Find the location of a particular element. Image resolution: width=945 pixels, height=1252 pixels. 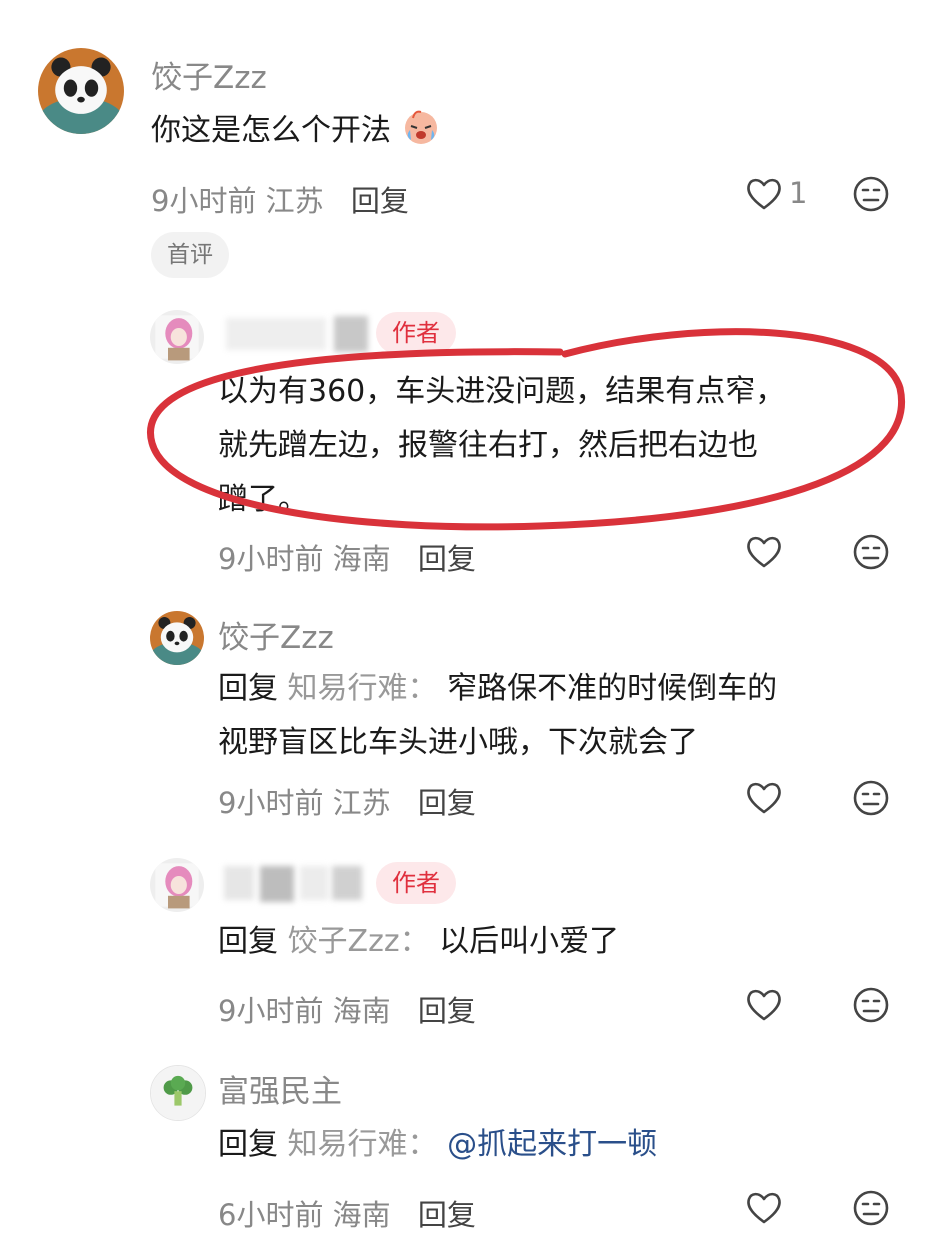

comment-text-line: 窄路保不准的时候倒车的 is located at coordinates (612, 688).